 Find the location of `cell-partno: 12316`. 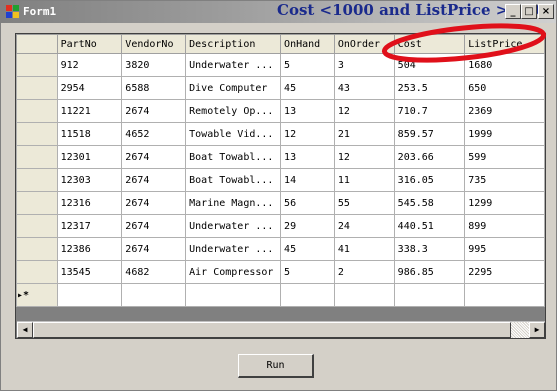

cell-partno: 12316 is located at coordinates (89, 203).